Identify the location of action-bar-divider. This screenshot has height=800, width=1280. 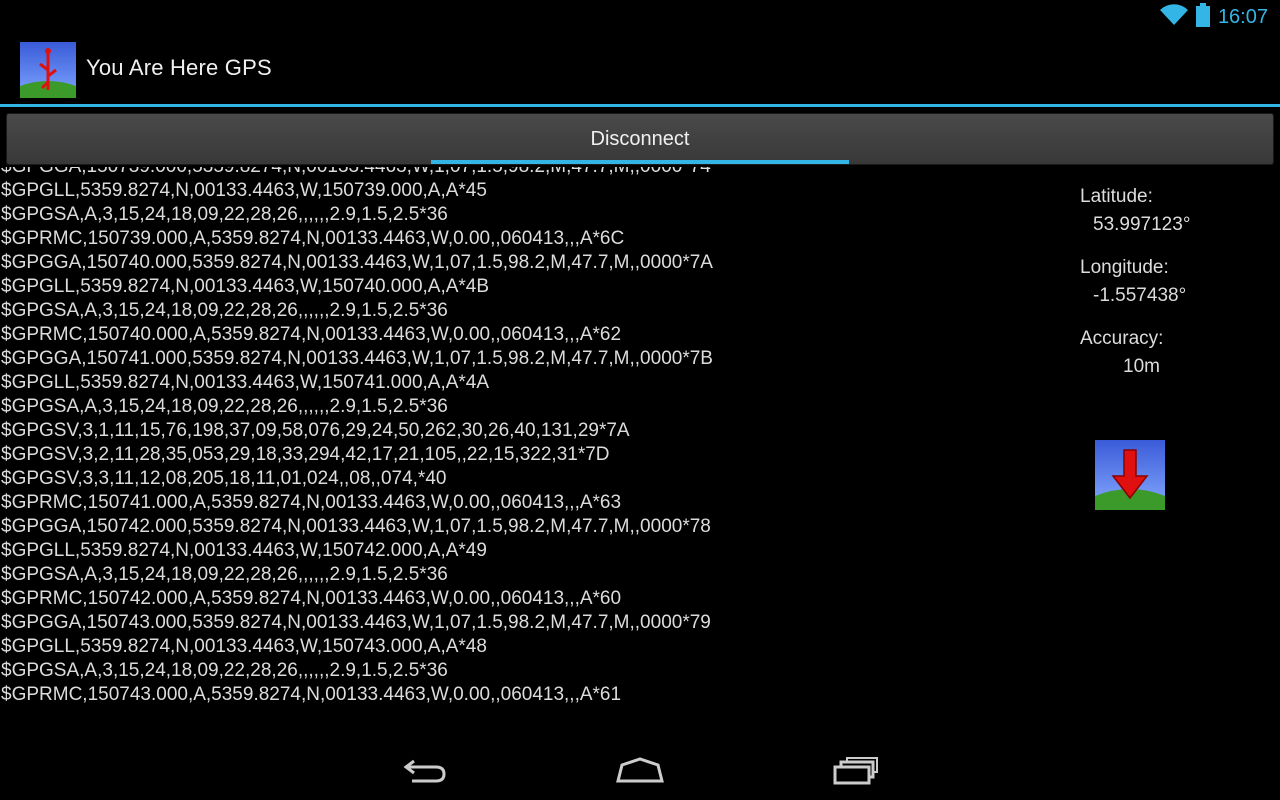
(640, 105).